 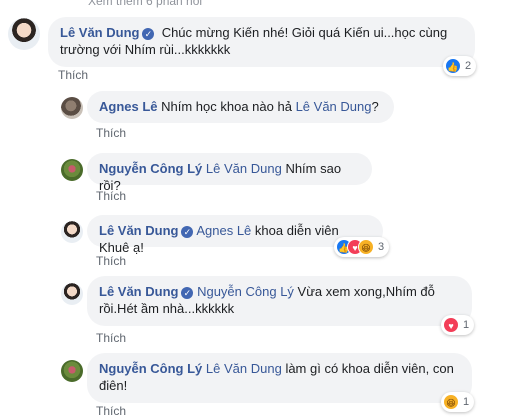 I want to click on comment-author: Lê Văn Dung, so click(x=99, y=32).